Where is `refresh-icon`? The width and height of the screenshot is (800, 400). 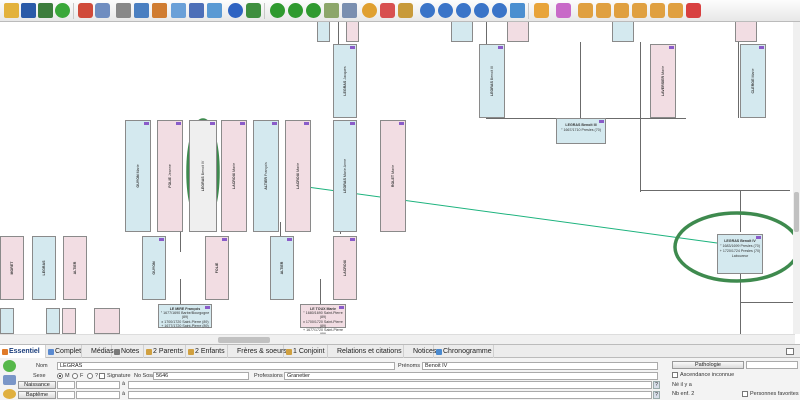 refresh-icon is located at coordinates (62, 10).